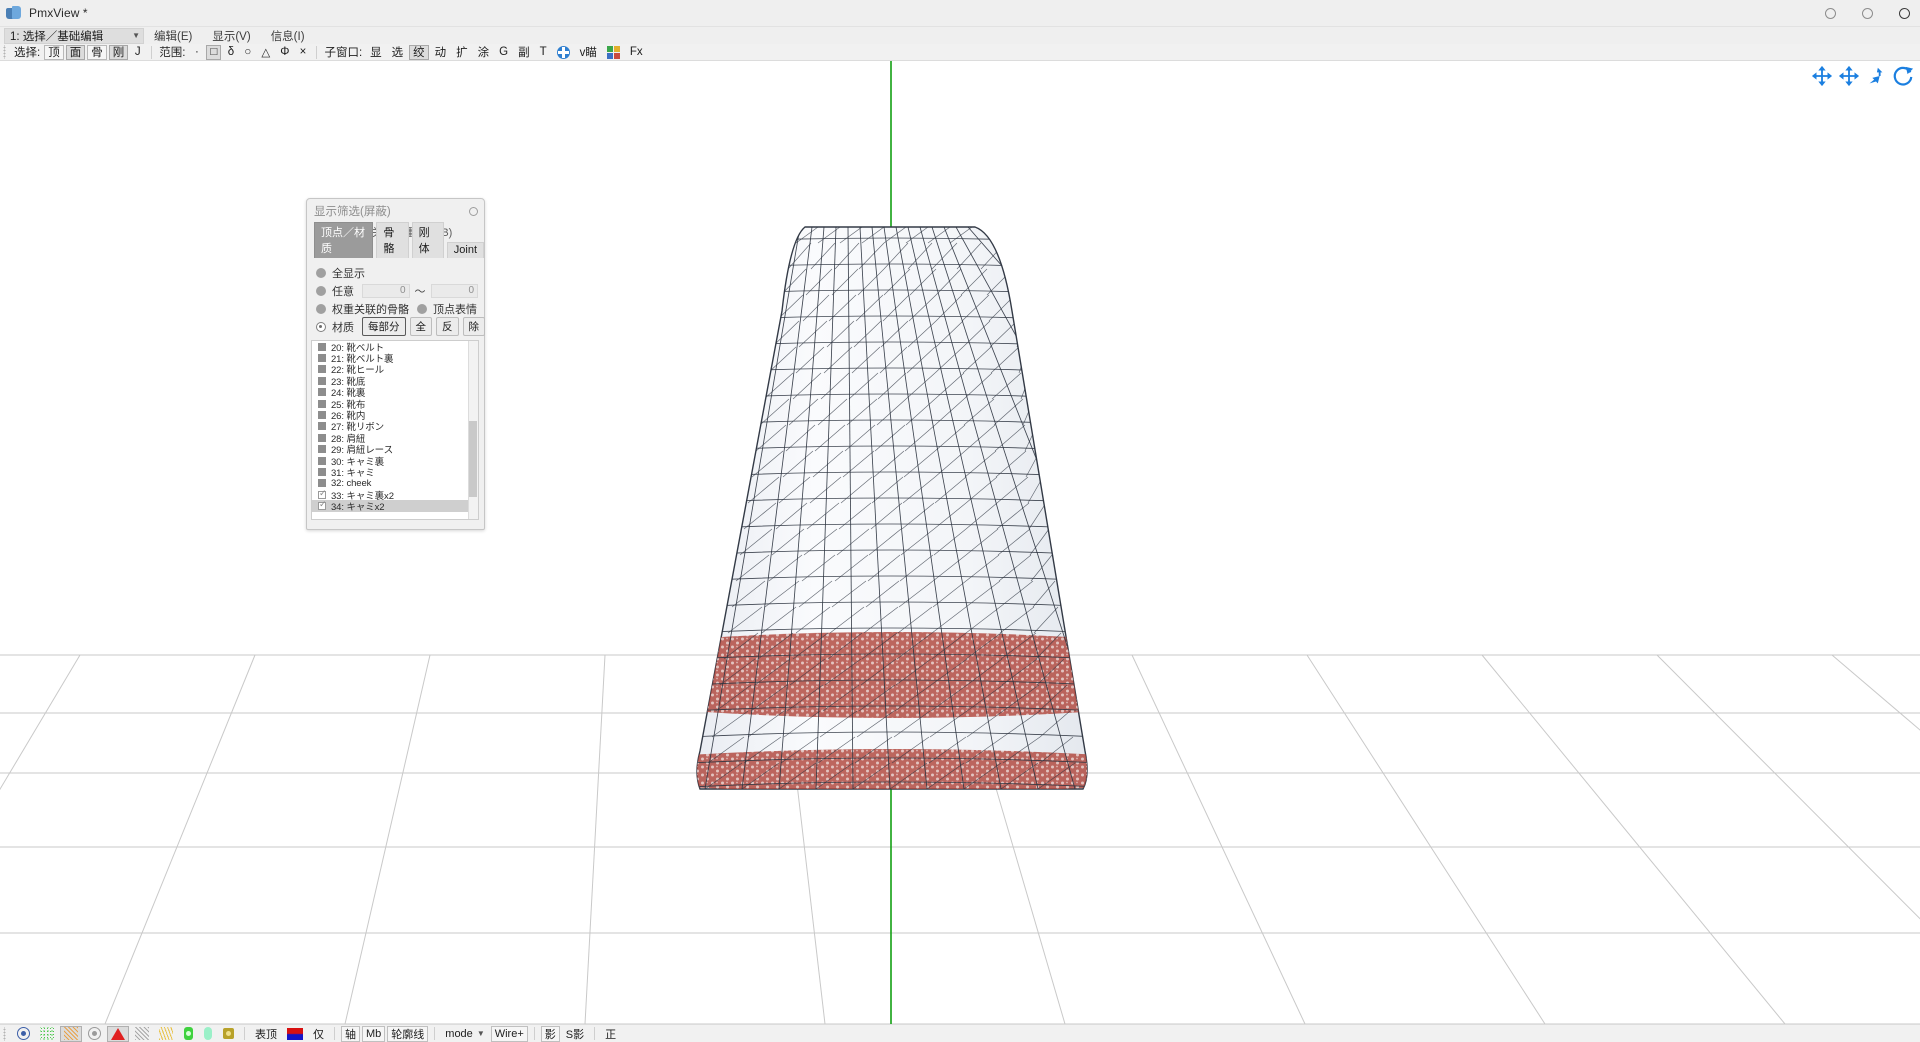 The width and height of the screenshot is (1920, 1042). I want to click on range-rect-button: □, so click(214, 52).